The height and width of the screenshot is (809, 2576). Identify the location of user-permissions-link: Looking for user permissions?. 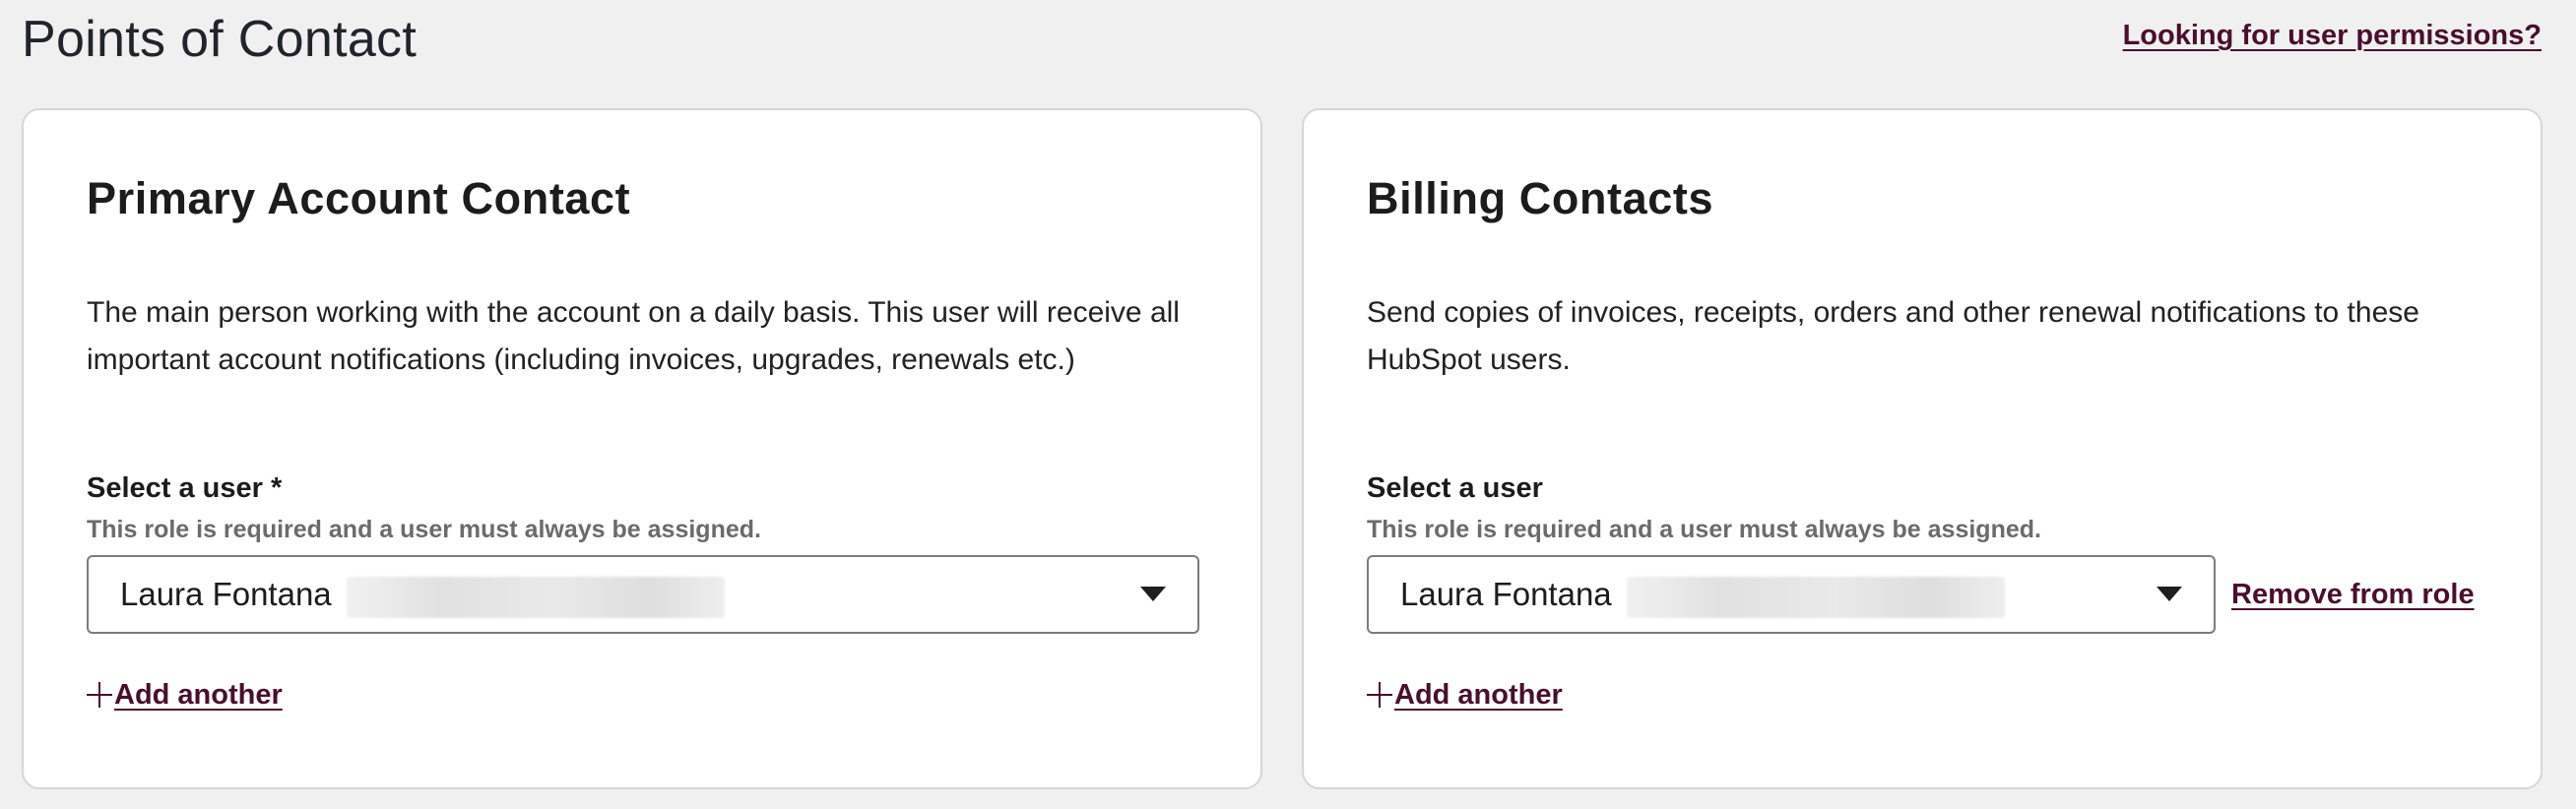
(2332, 35).